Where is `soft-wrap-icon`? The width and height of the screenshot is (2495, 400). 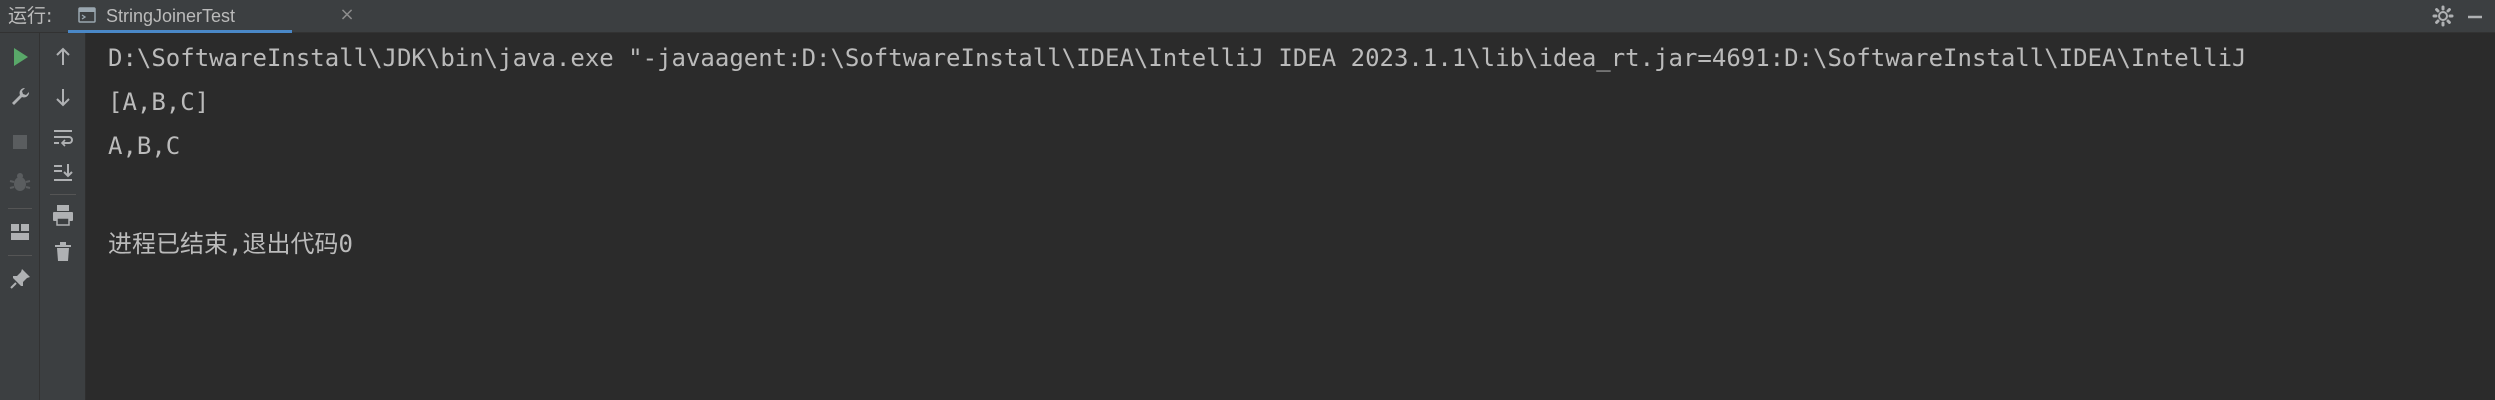
soft-wrap-icon is located at coordinates (63, 137).